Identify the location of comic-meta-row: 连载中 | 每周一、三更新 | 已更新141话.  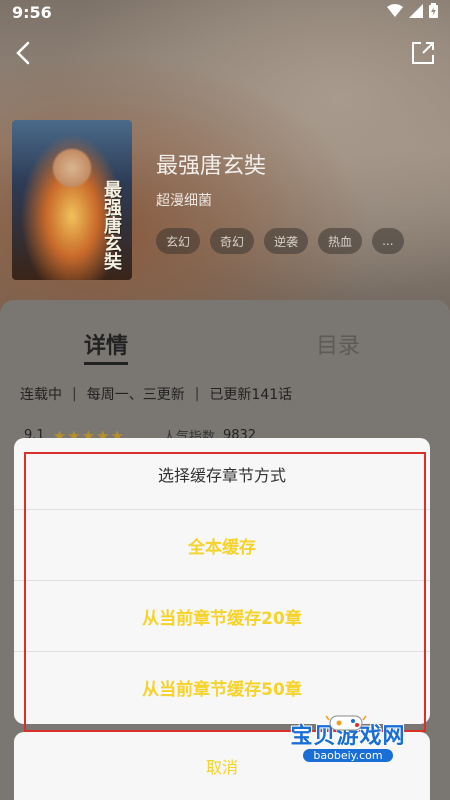
(156, 394).